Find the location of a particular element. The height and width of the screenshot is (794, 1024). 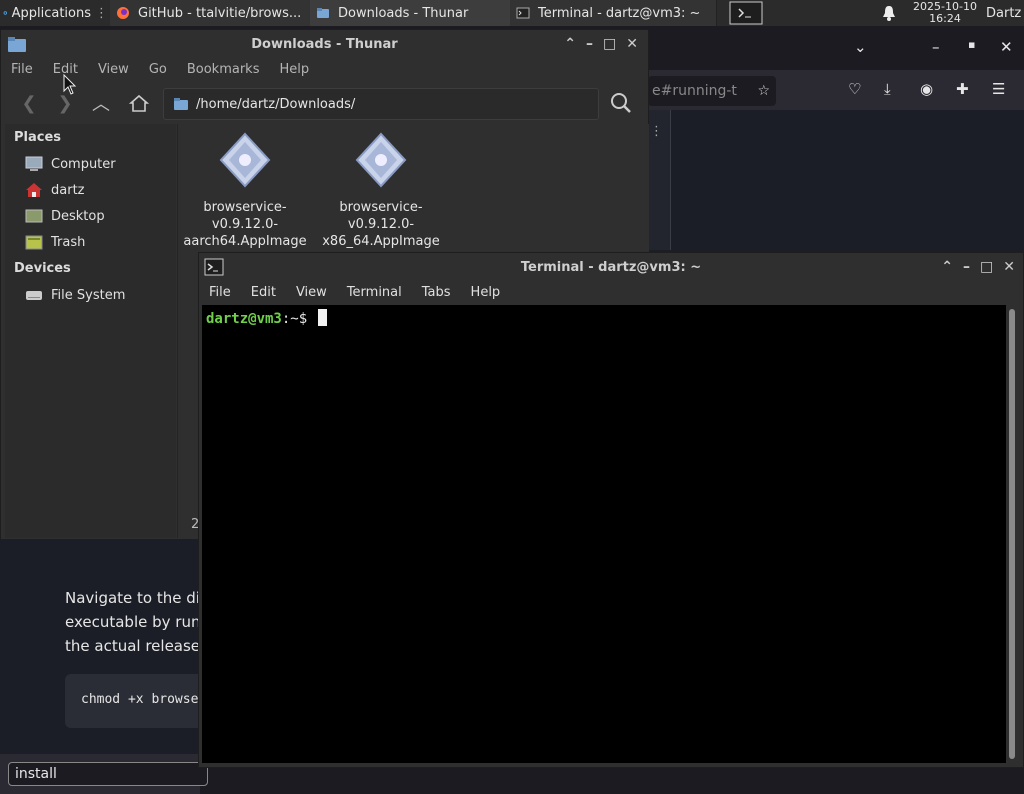

shell-prompt: dartz@vm3:~$ is located at coordinates (266, 318).